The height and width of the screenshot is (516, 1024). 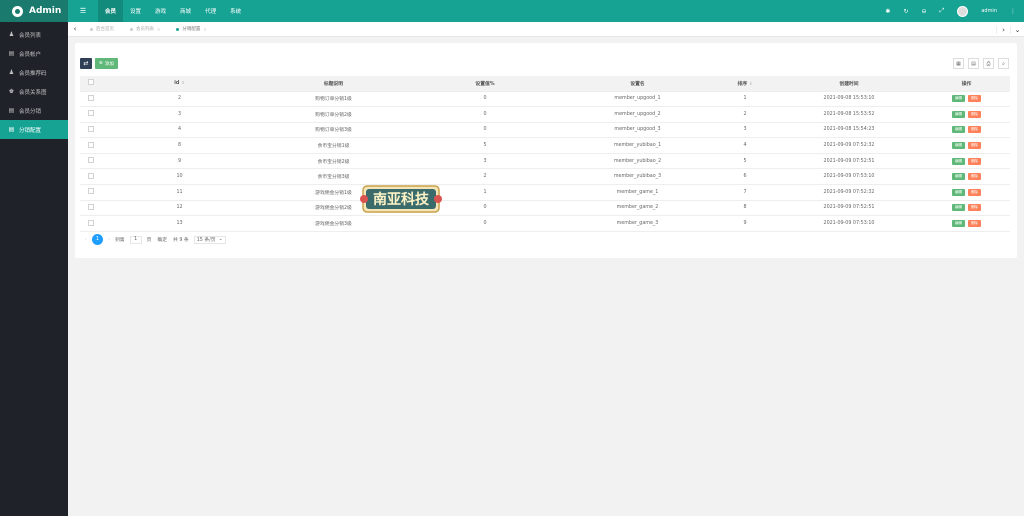 I want to click on top-tab-system: 系统, so click(x=235, y=11).